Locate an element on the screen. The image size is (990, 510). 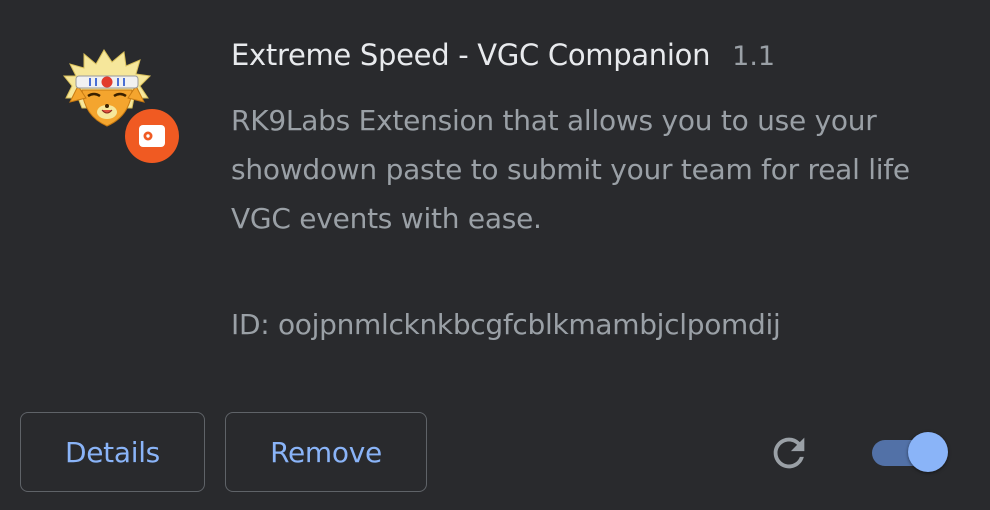
unpacked-extension-badge-icon is located at coordinates (152, 136).